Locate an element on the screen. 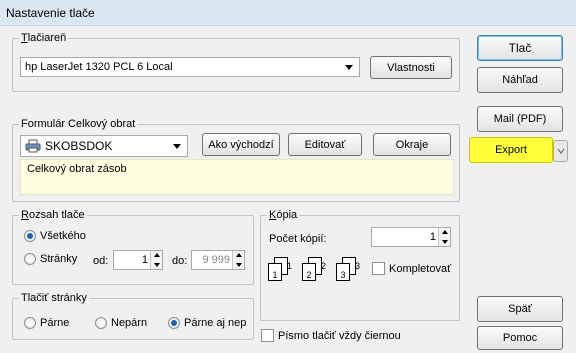 Image resolution: width=576 pixels, height=353 pixels. pages-both-label: Párne aj nep is located at coordinates (215, 323).